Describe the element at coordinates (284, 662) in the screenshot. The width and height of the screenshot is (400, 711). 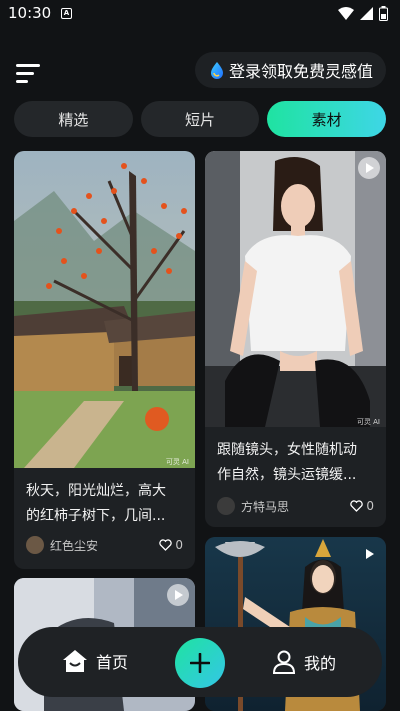
I see `user-icon` at that location.